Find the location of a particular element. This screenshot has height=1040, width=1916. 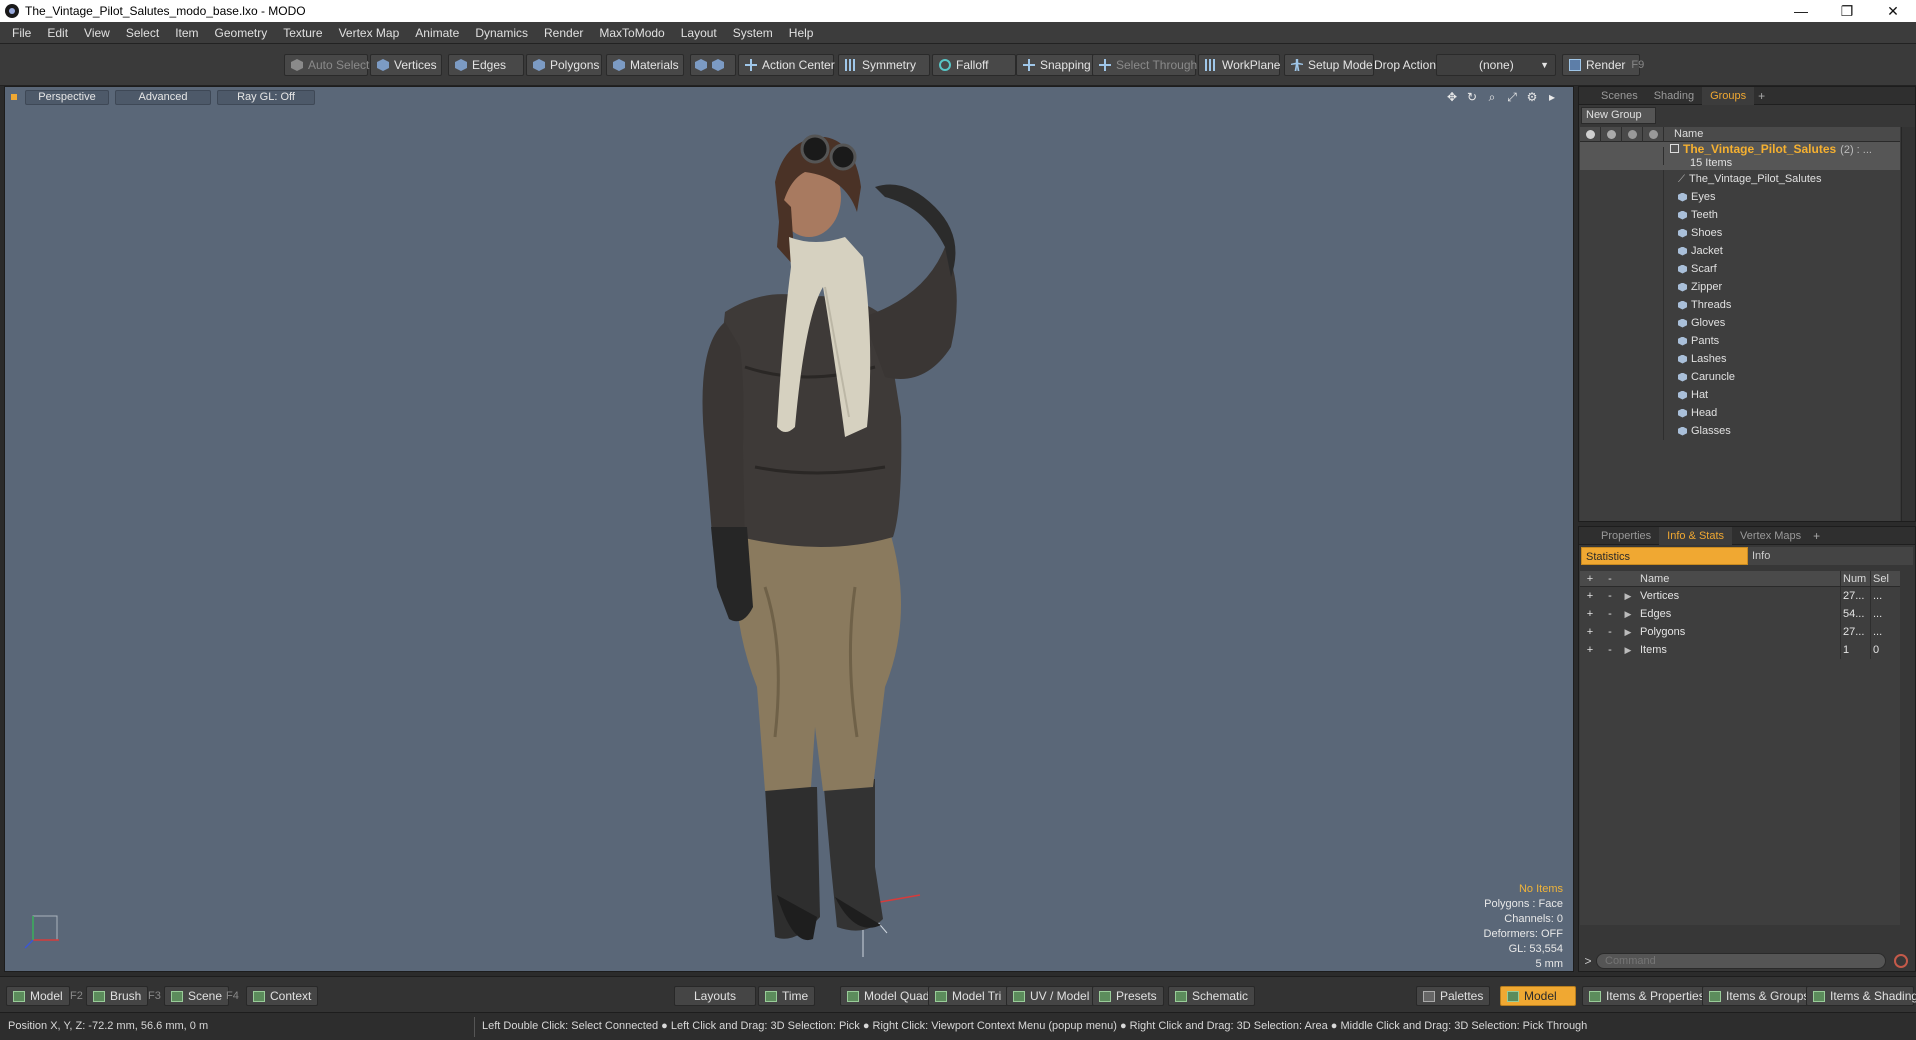

group-item-row: ⟋ The_Vintage_Pilot_Salutes is located at coordinates (1740, 179).